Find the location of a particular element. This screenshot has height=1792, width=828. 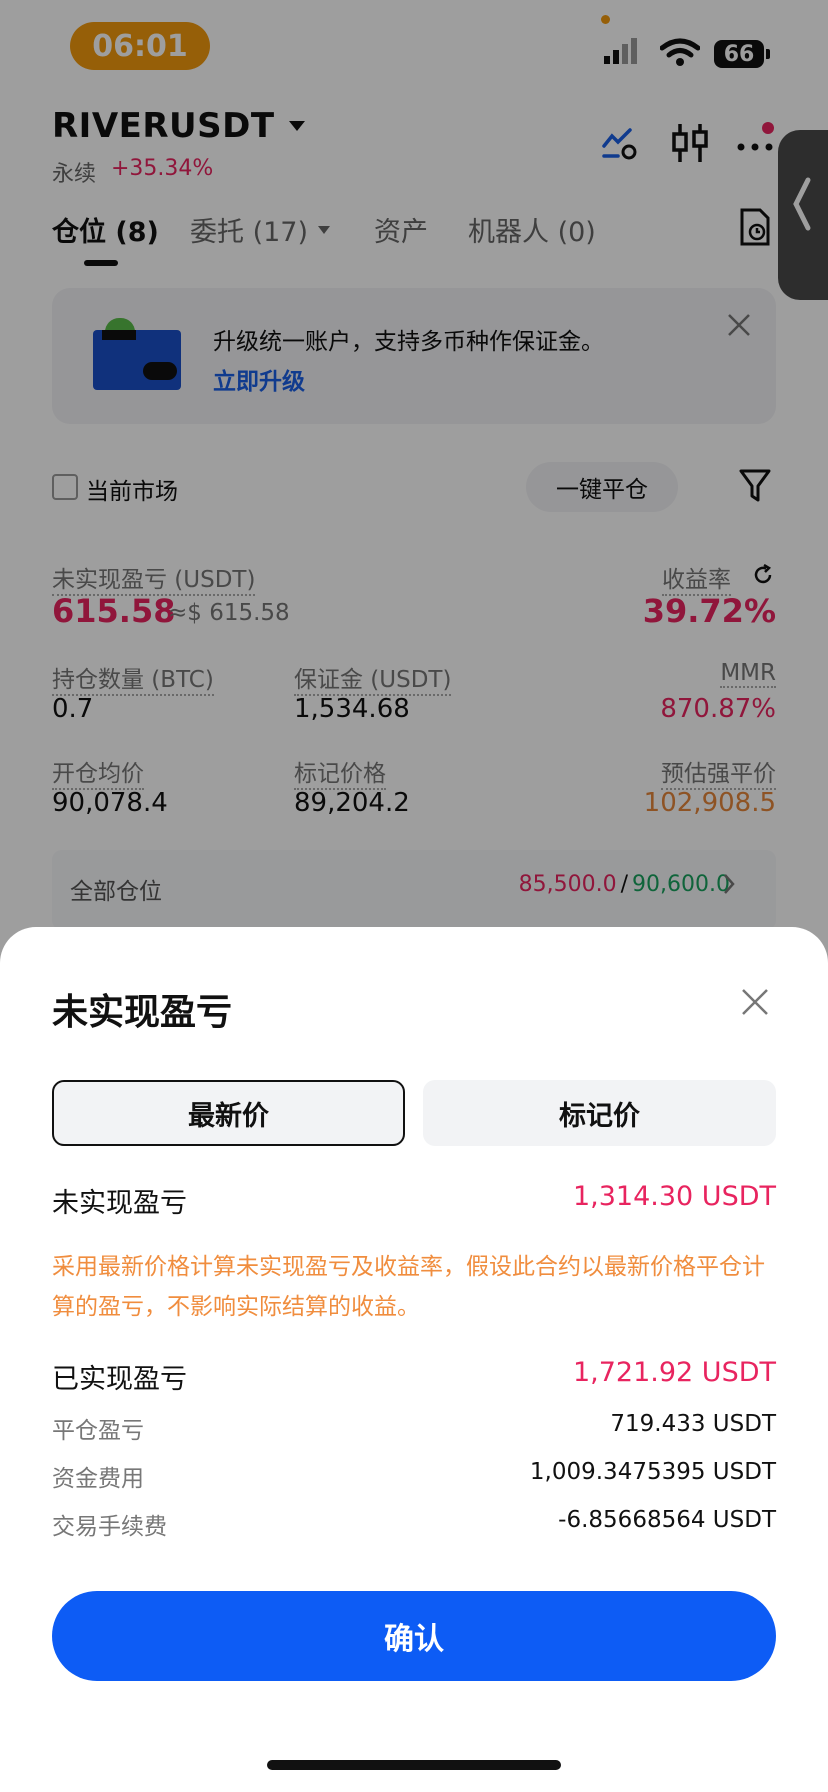

close-pnl-value: 719.433 USDT is located at coordinates (693, 1424).